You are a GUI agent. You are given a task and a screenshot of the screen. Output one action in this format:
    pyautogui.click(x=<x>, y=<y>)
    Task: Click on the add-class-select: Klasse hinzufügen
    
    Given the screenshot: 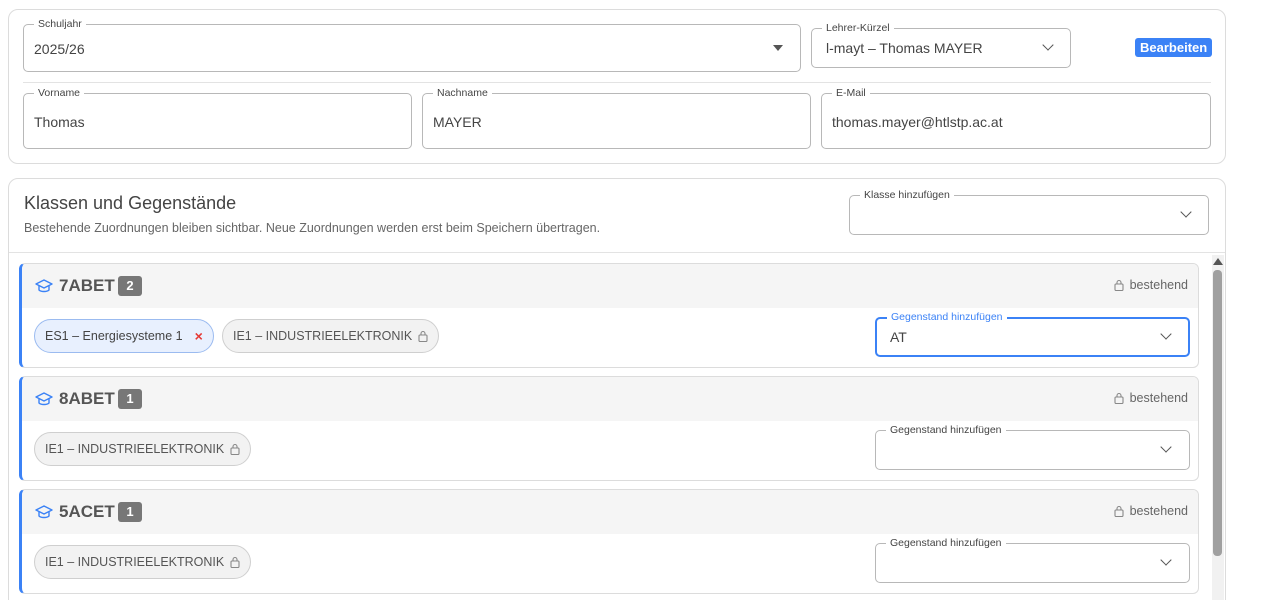 What is the action you would take?
    pyautogui.click(x=1029, y=212)
    